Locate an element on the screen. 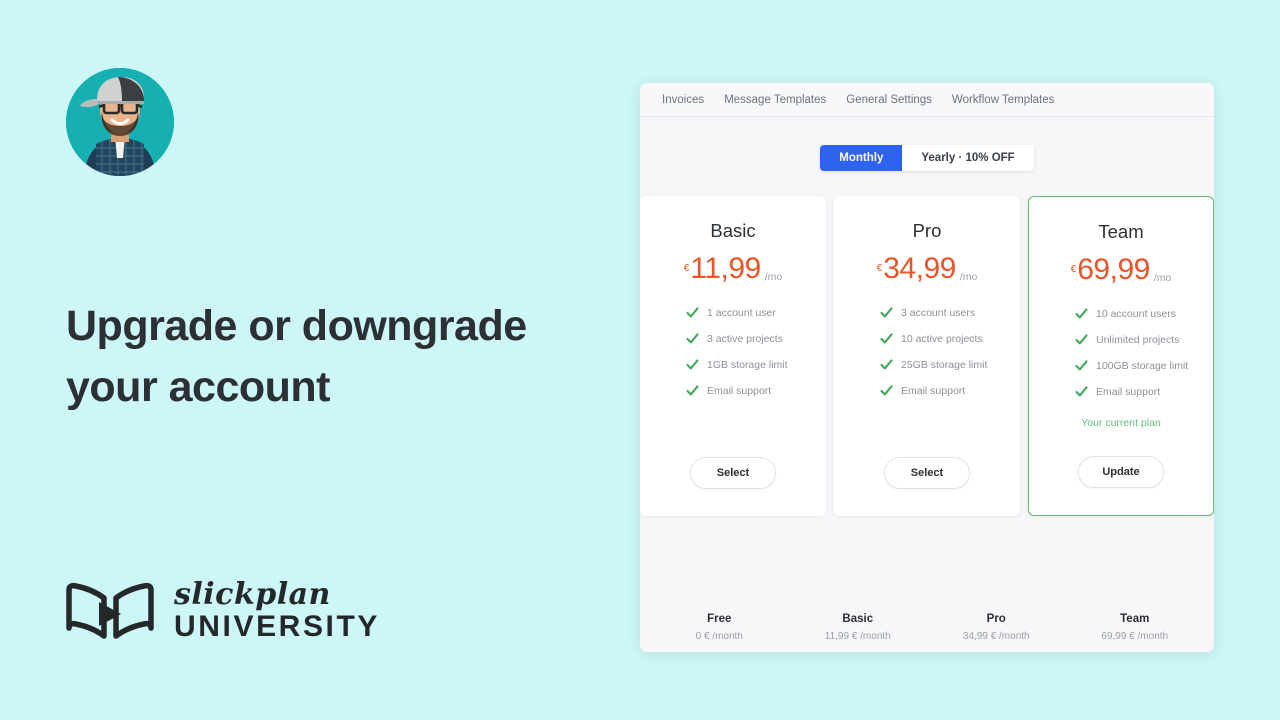 The height and width of the screenshot is (720, 1280). avatar is located at coordinates (120, 122).